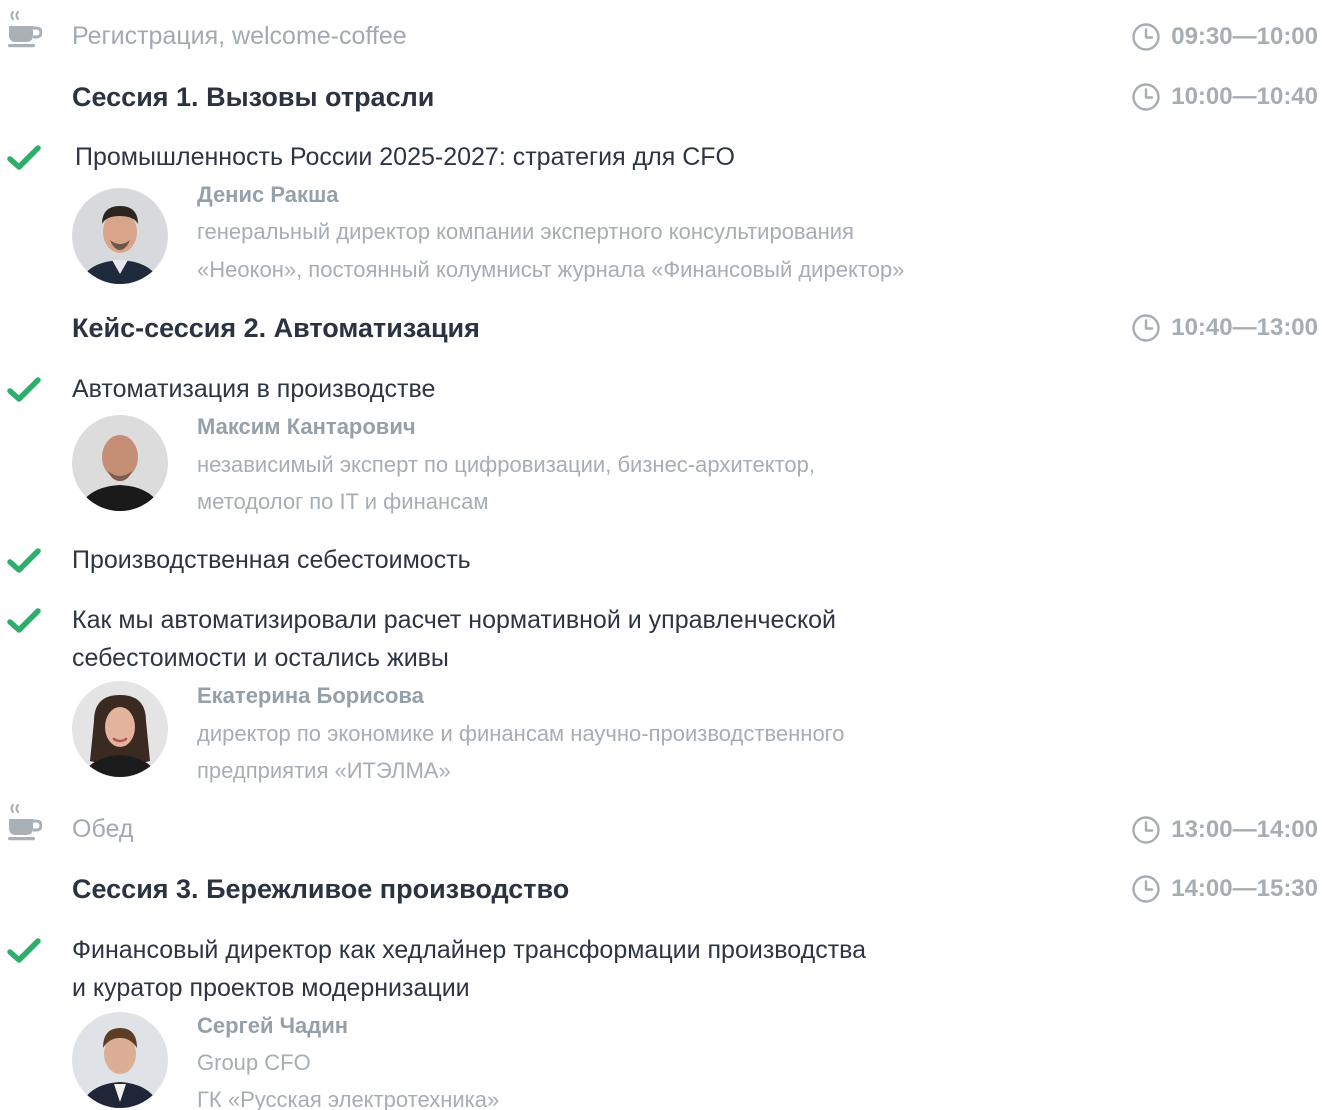  I want to click on time-label: 10:40—13:00, so click(1244, 327).